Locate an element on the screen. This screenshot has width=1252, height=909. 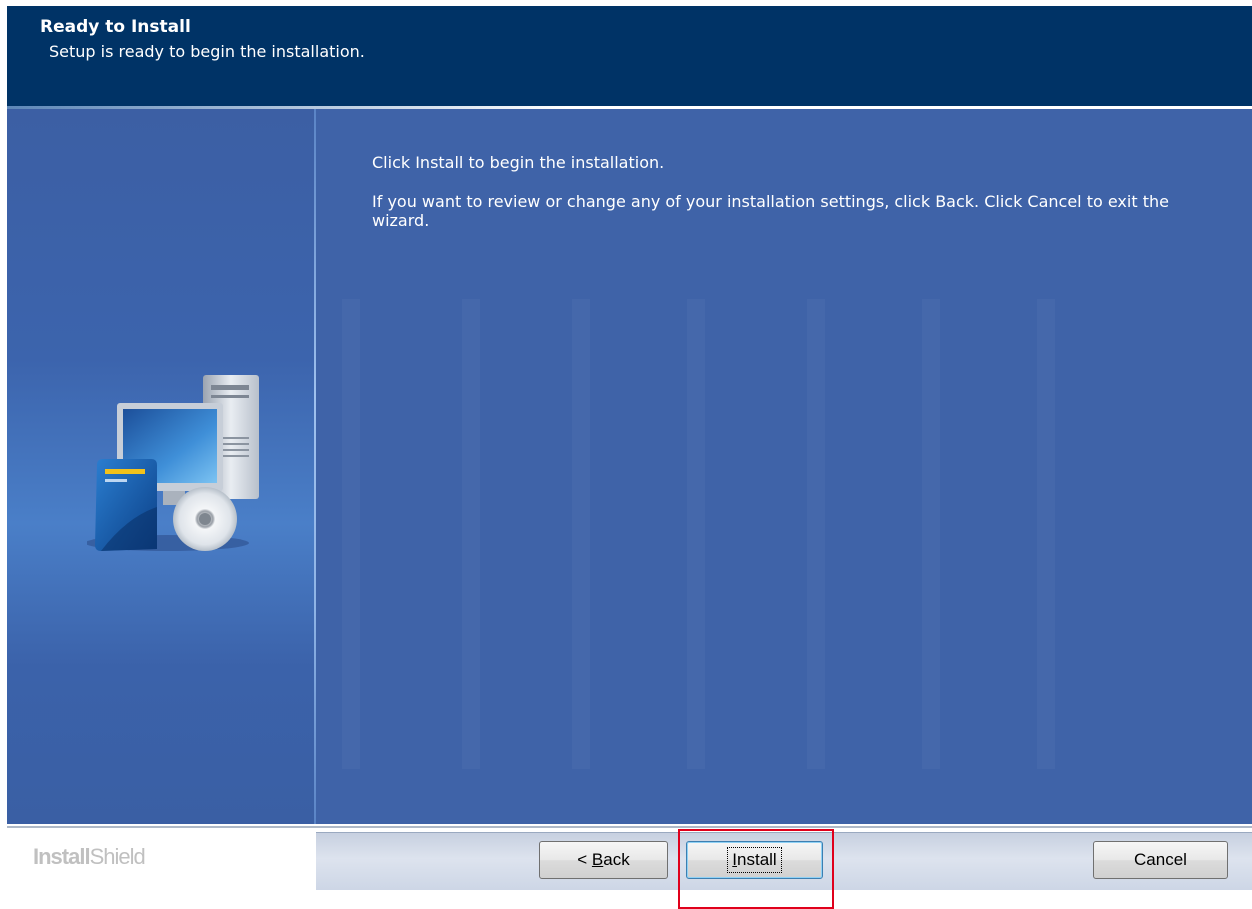
back-prefix: < is located at coordinates (584, 859).